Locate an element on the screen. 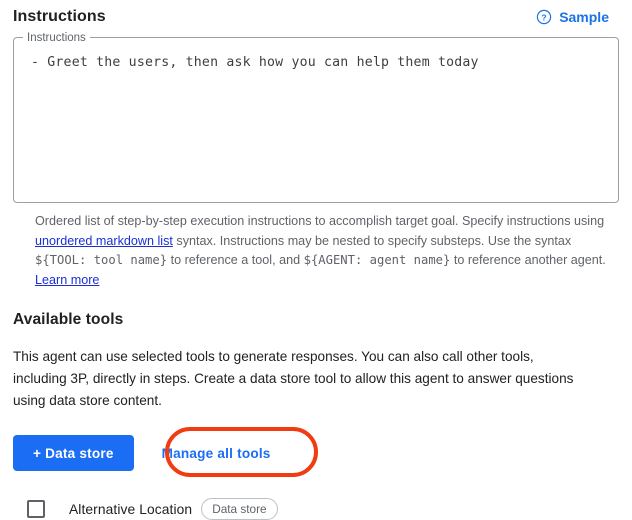 This screenshot has width=632, height=520. tool-checkbox is located at coordinates (36, 509).